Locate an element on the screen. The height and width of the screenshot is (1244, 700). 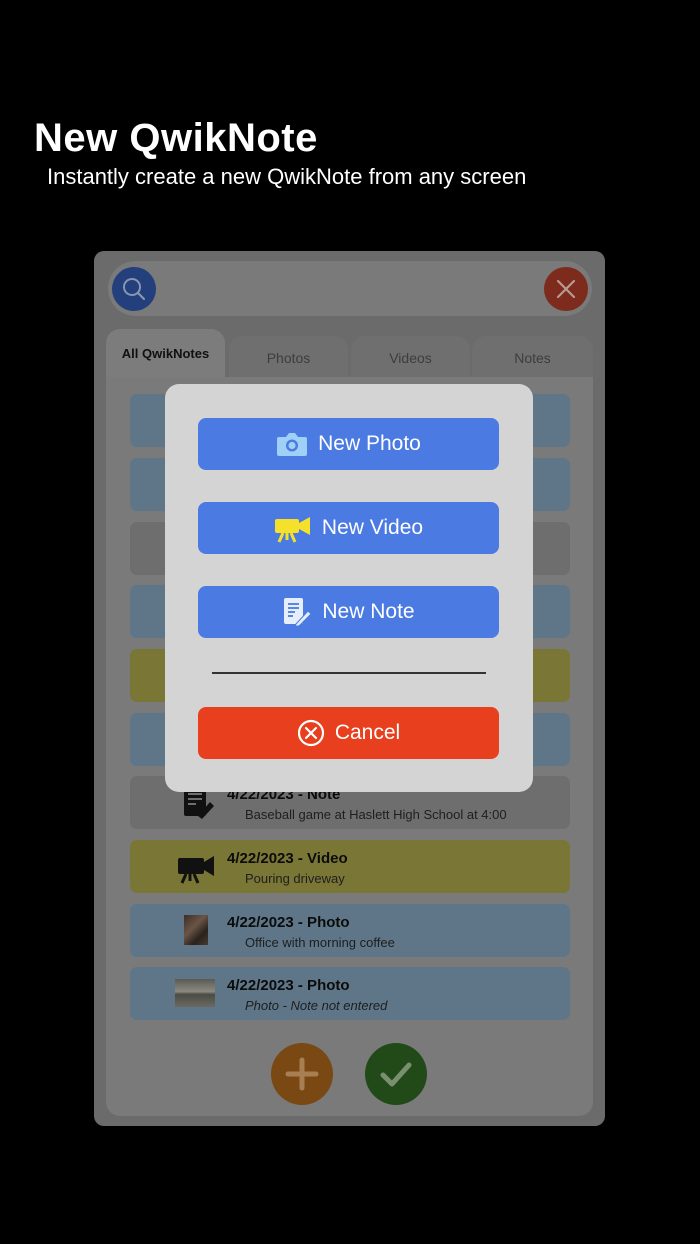
new-photo-label: New Photo is located at coordinates (369, 443).